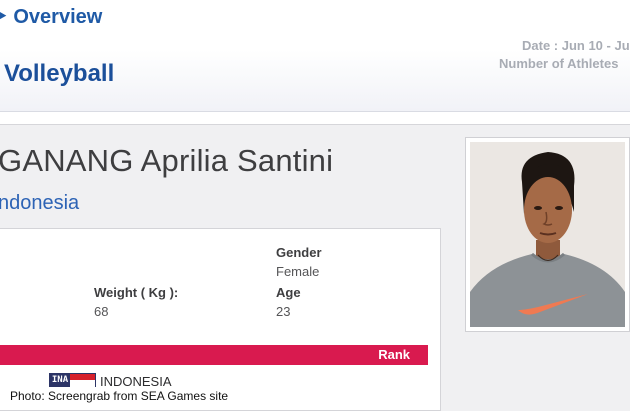  Describe the element at coordinates (101, 311) in the screenshot. I see `weight-value: 68` at that location.